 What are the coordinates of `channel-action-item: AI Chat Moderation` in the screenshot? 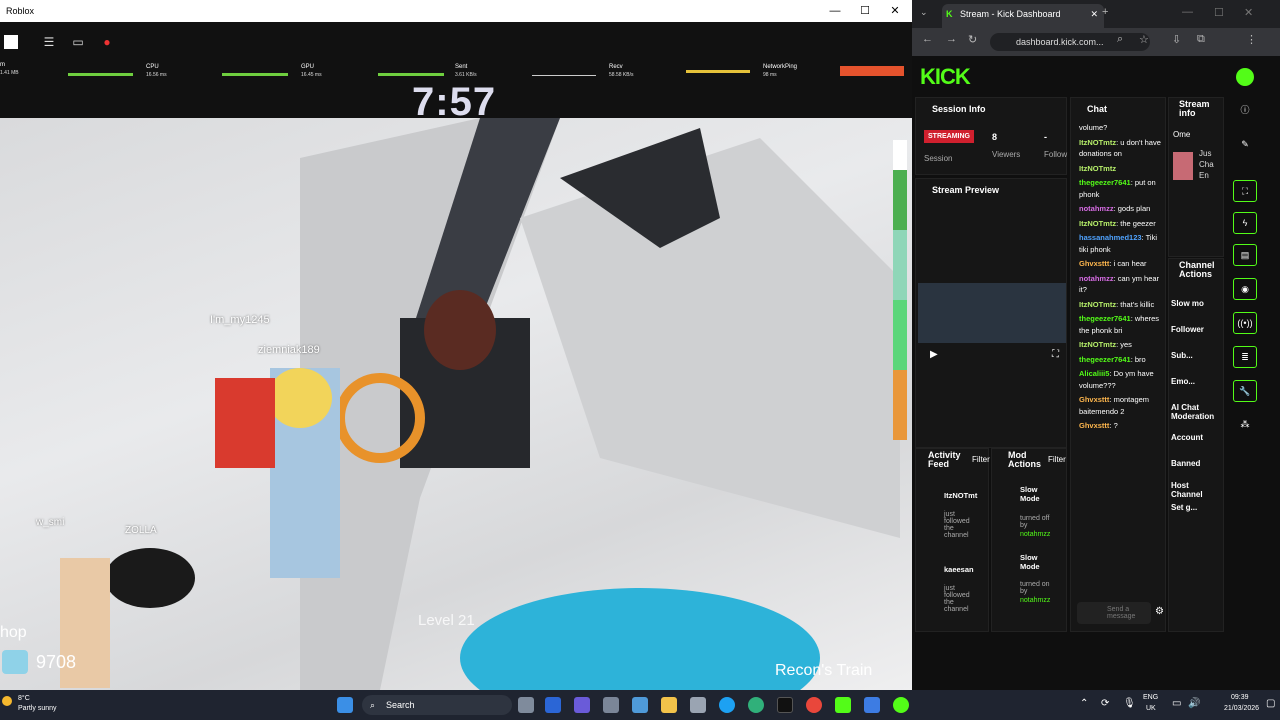 It's located at (1196, 412).